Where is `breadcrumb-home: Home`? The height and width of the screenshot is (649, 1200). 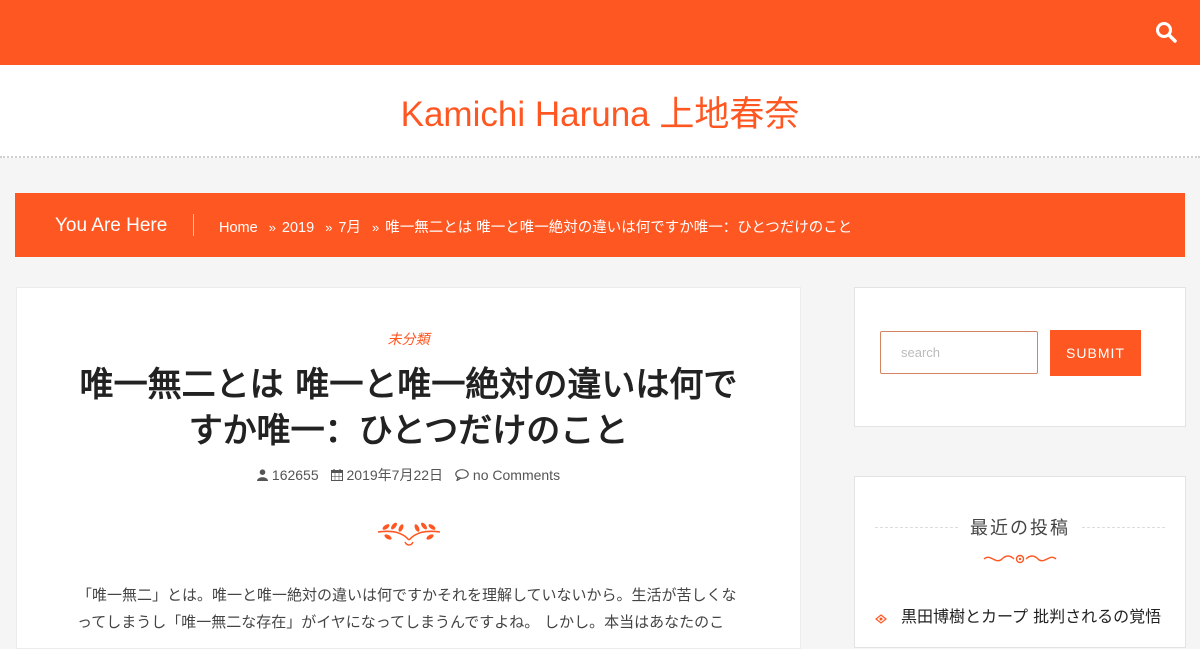 breadcrumb-home: Home is located at coordinates (238, 228).